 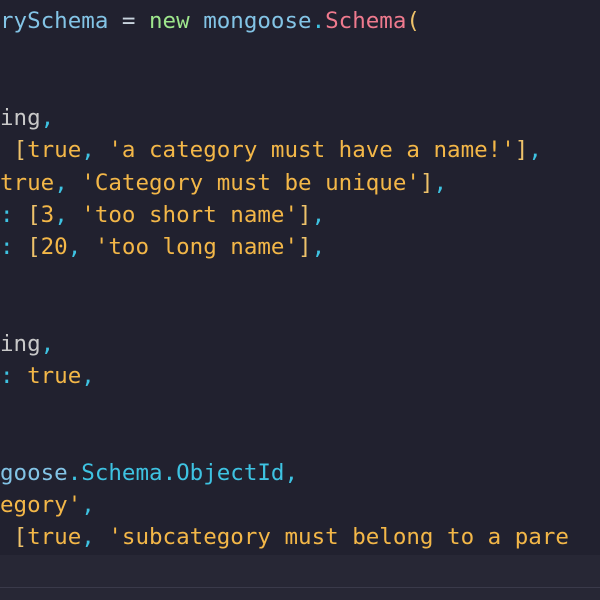 I want to click on line-parent-type: goose.Schema.ObjectId,, so click(x=149, y=473).